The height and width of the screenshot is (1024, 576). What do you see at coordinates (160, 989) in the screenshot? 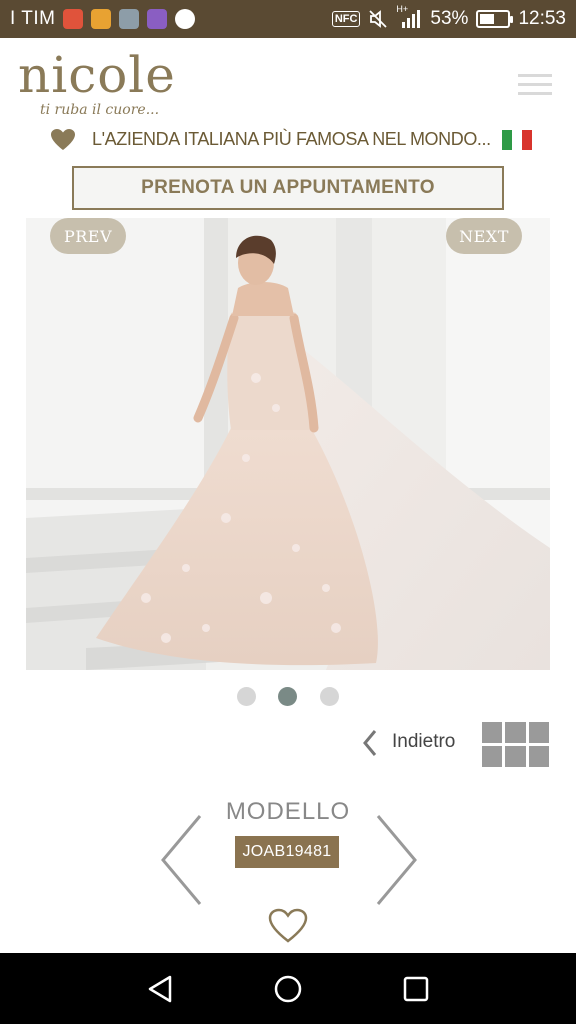
I see `back-icon` at bounding box center [160, 989].